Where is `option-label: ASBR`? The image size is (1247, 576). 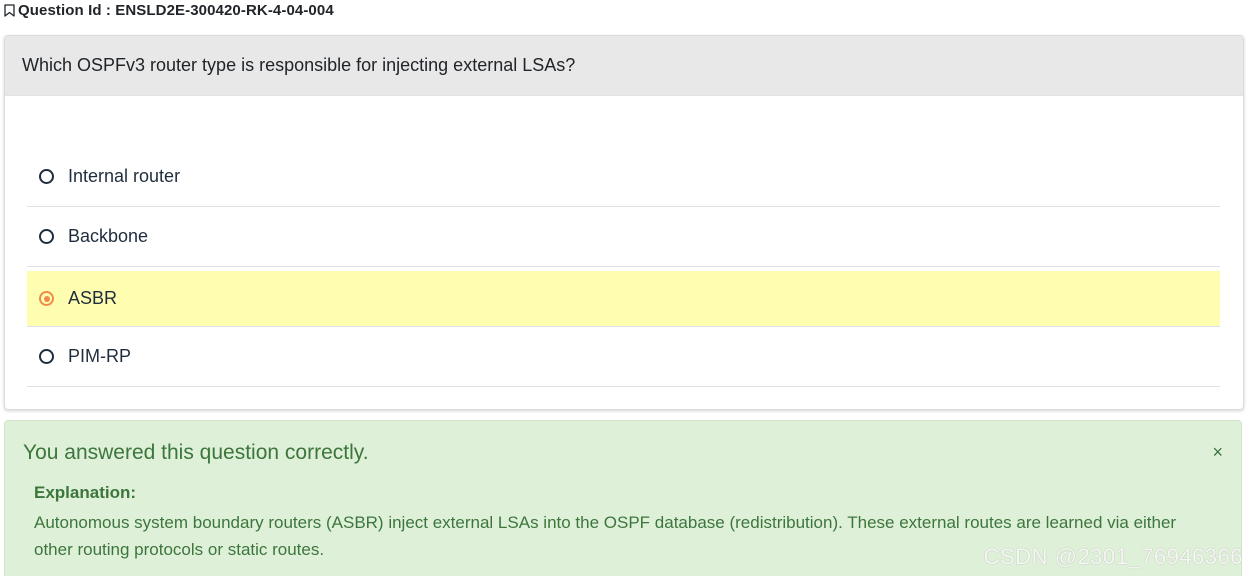 option-label: ASBR is located at coordinates (93, 298).